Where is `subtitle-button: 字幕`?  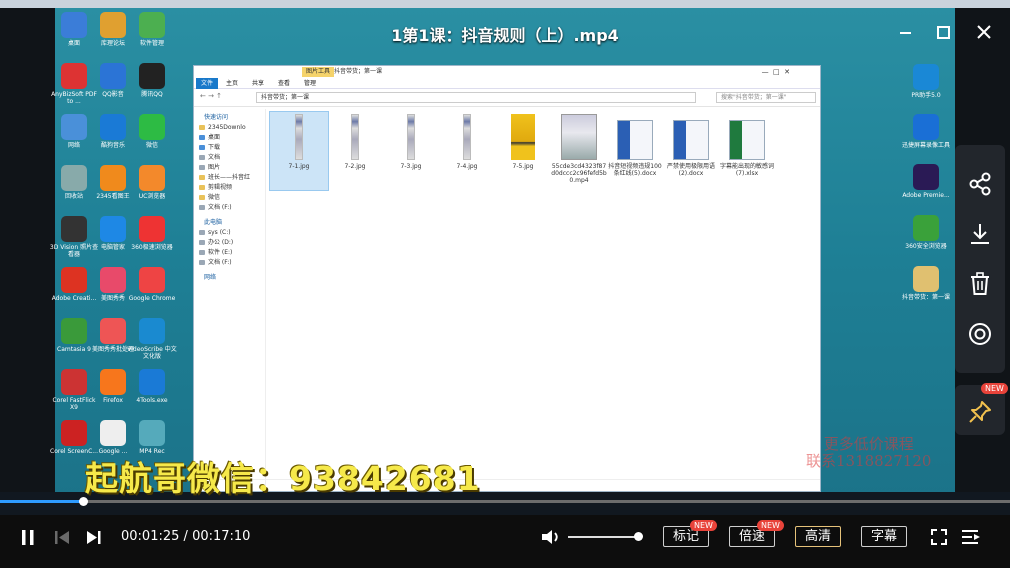
subtitle-button: 字幕 is located at coordinates (884, 536).